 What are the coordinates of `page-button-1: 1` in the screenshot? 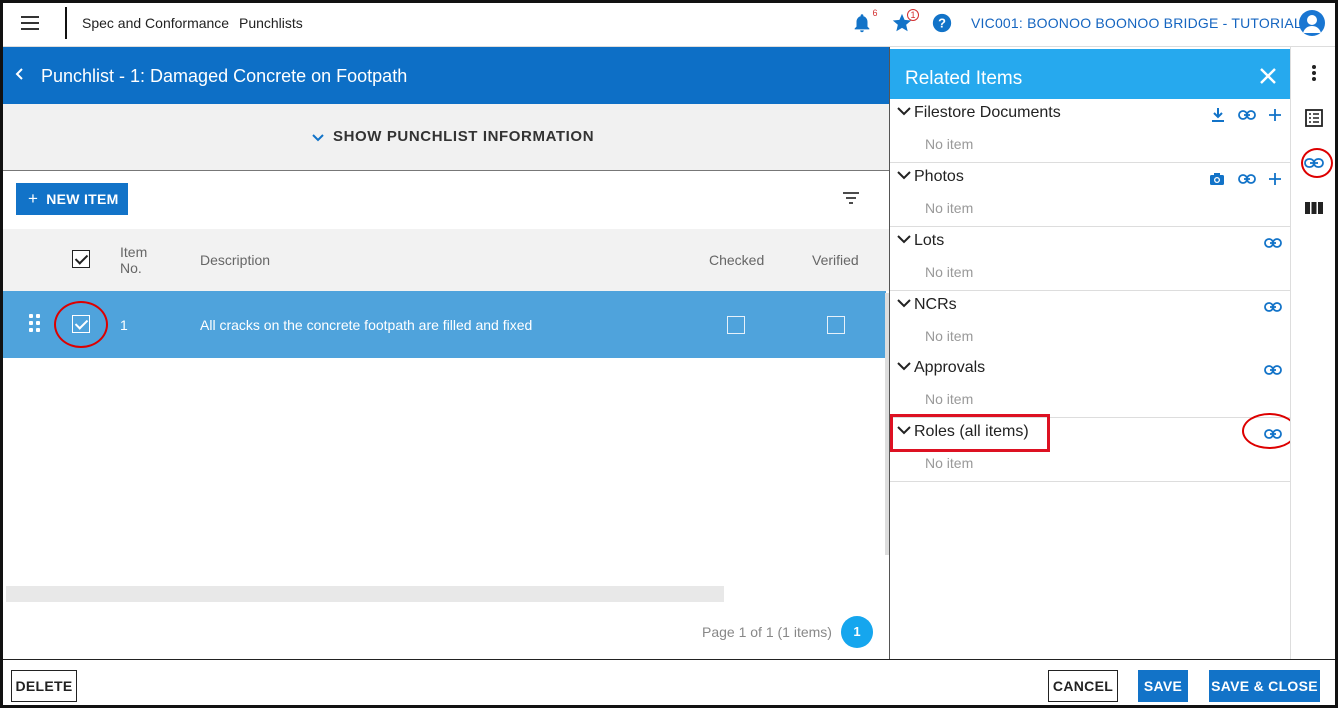 It's located at (857, 632).